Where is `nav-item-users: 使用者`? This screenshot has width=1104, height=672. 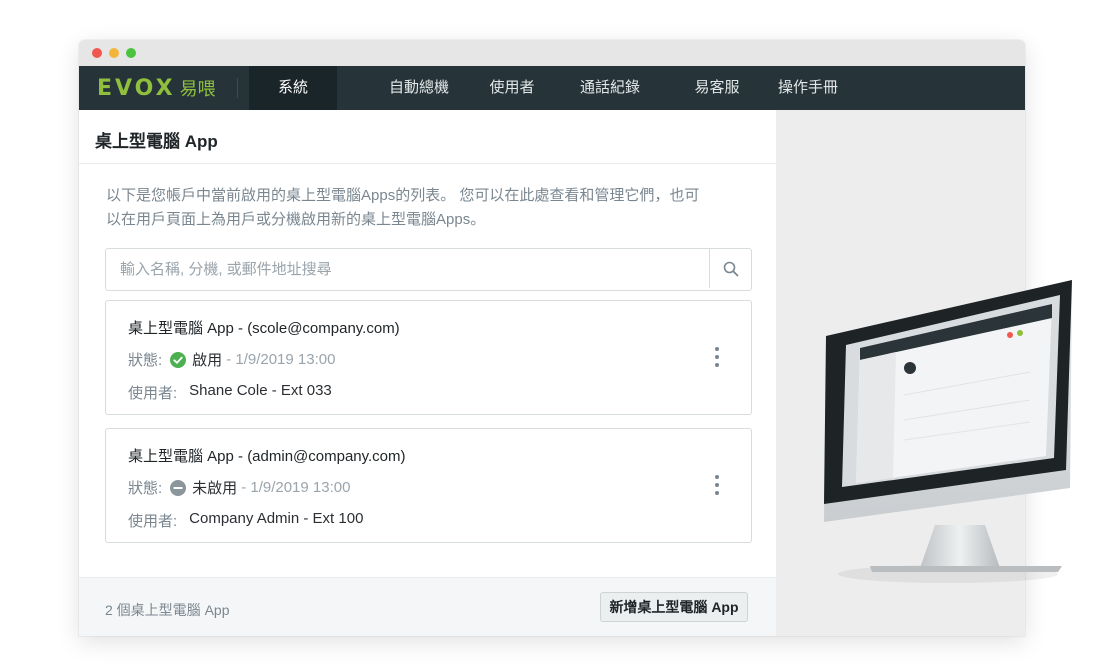 nav-item-users: 使用者 is located at coordinates (512, 88).